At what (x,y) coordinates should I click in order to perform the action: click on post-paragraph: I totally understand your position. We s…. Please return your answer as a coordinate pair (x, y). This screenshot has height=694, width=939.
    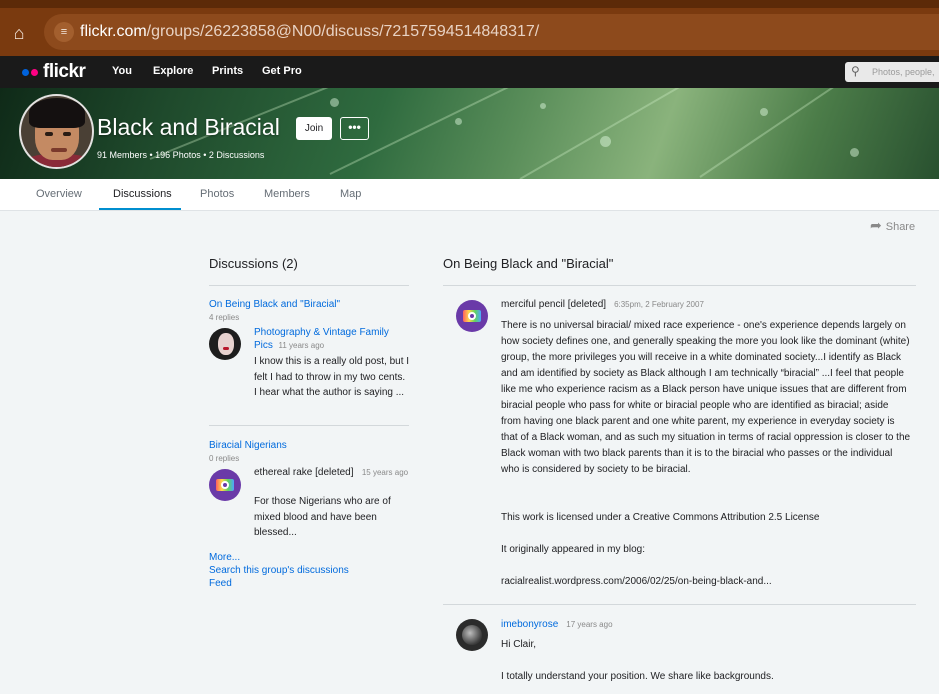
    Looking at the image, I should click on (637, 676).